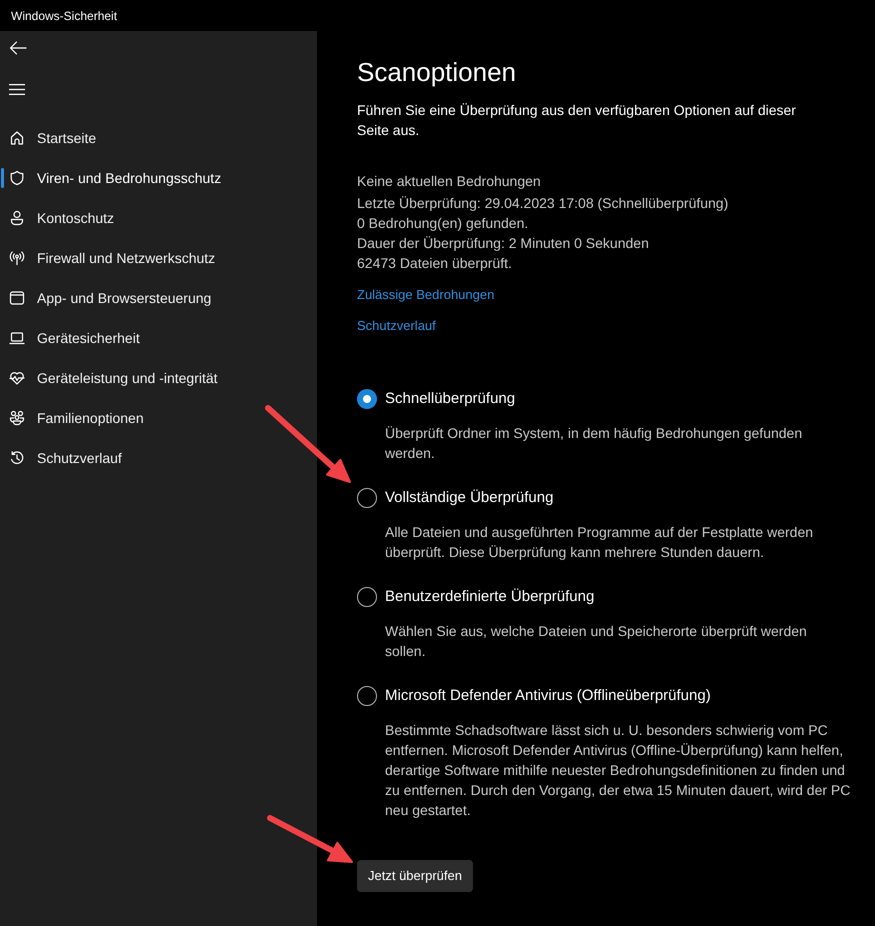 The image size is (875, 926). Describe the element at coordinates (489, 597) in the screenshot. I see `option-label: Benutzerdefinierte Überprüfung` at that location.